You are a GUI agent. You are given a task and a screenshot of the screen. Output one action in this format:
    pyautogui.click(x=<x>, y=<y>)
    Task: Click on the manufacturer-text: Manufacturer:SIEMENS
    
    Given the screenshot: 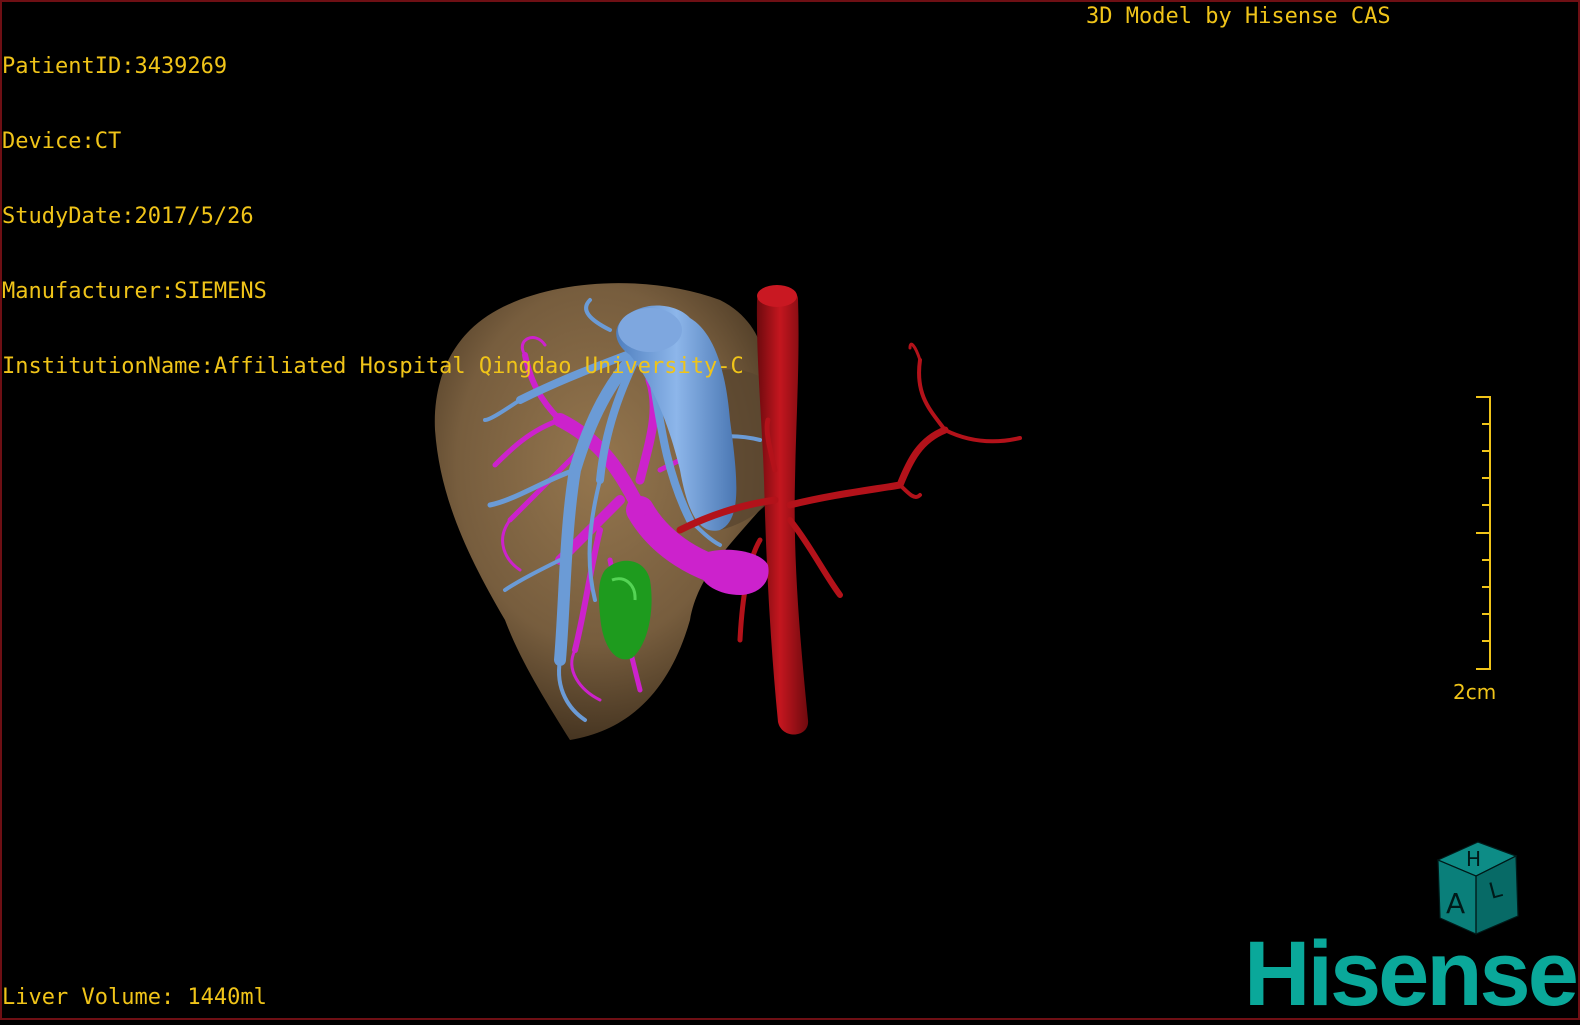 What is the action you would take?
    pyautogui.click(x=134, y=291)
    